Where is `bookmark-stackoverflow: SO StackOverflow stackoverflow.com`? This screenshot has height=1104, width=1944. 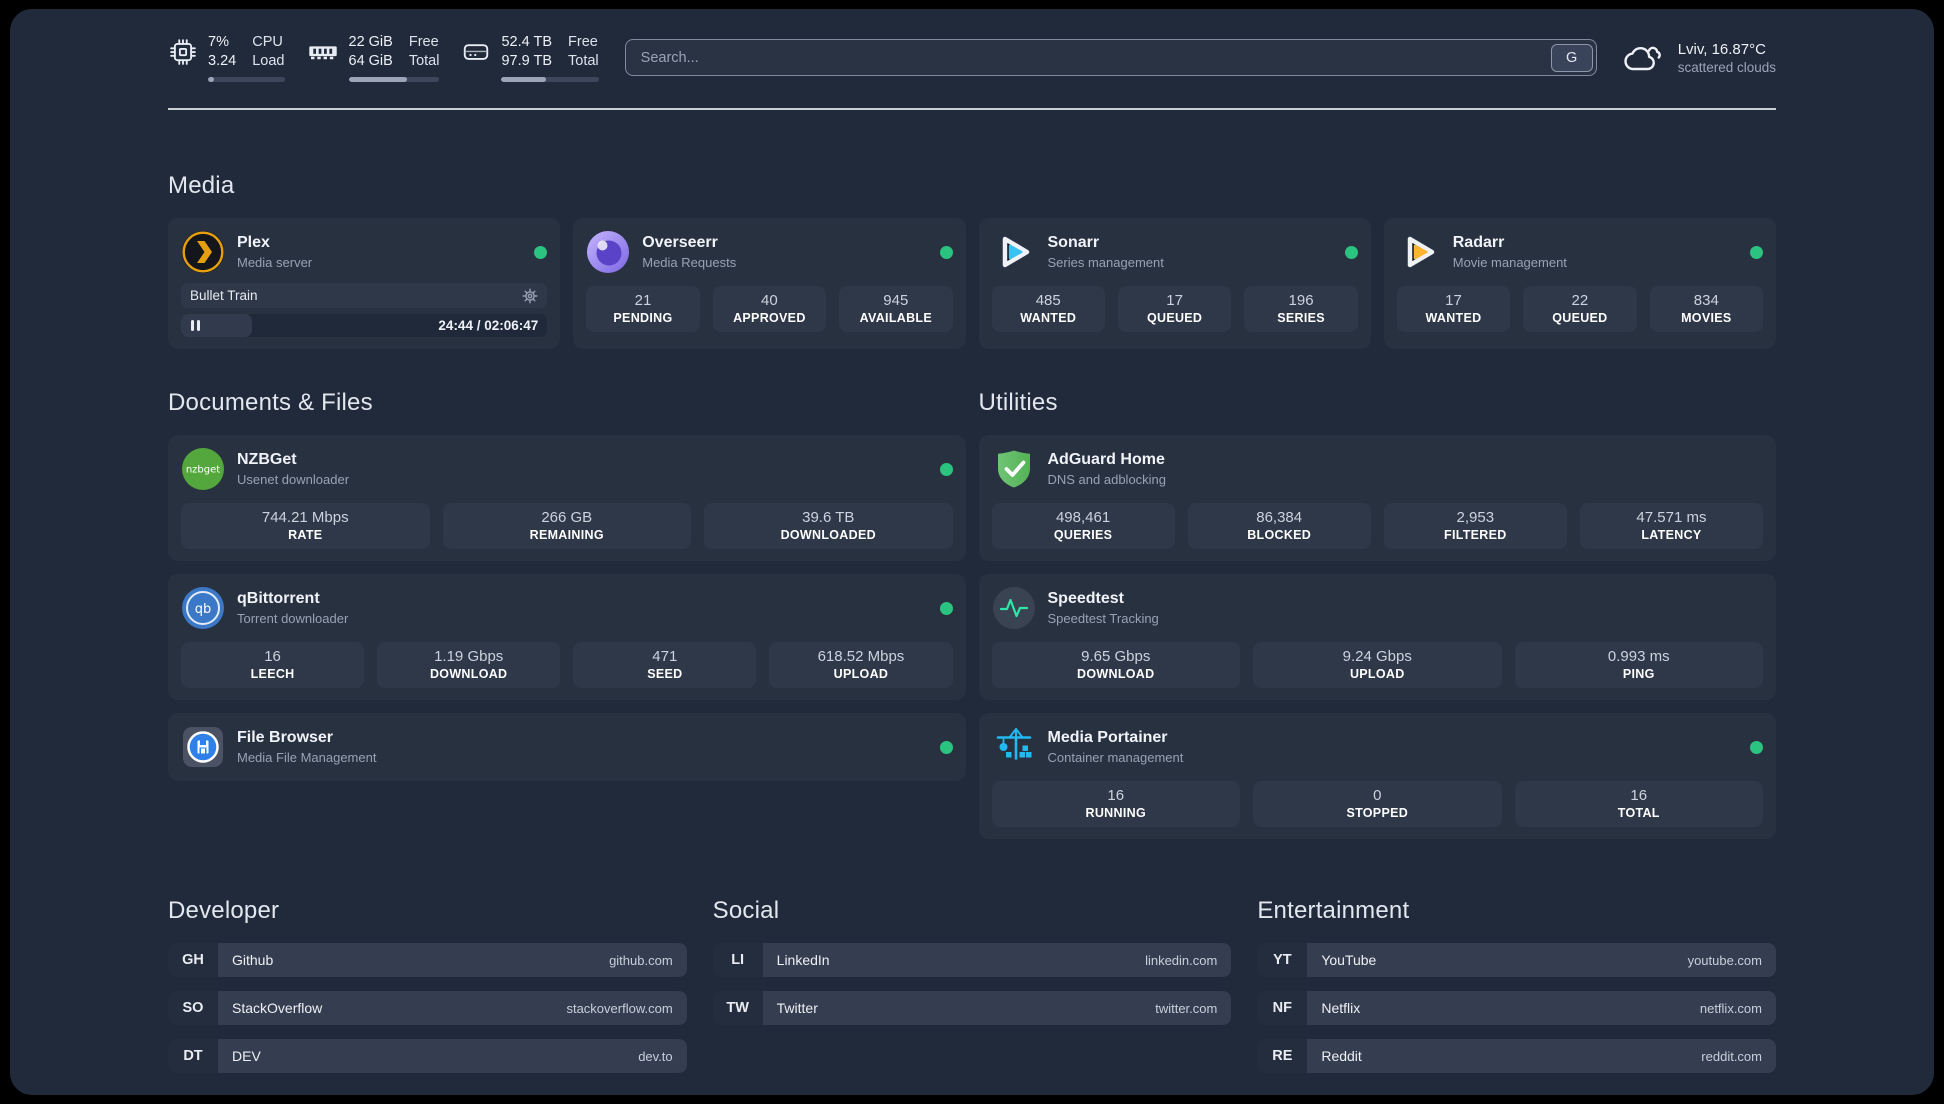
bookmark-stackoverflow: SO StackOverflow stackoverflow.com is located at coordinates (427, 1008).